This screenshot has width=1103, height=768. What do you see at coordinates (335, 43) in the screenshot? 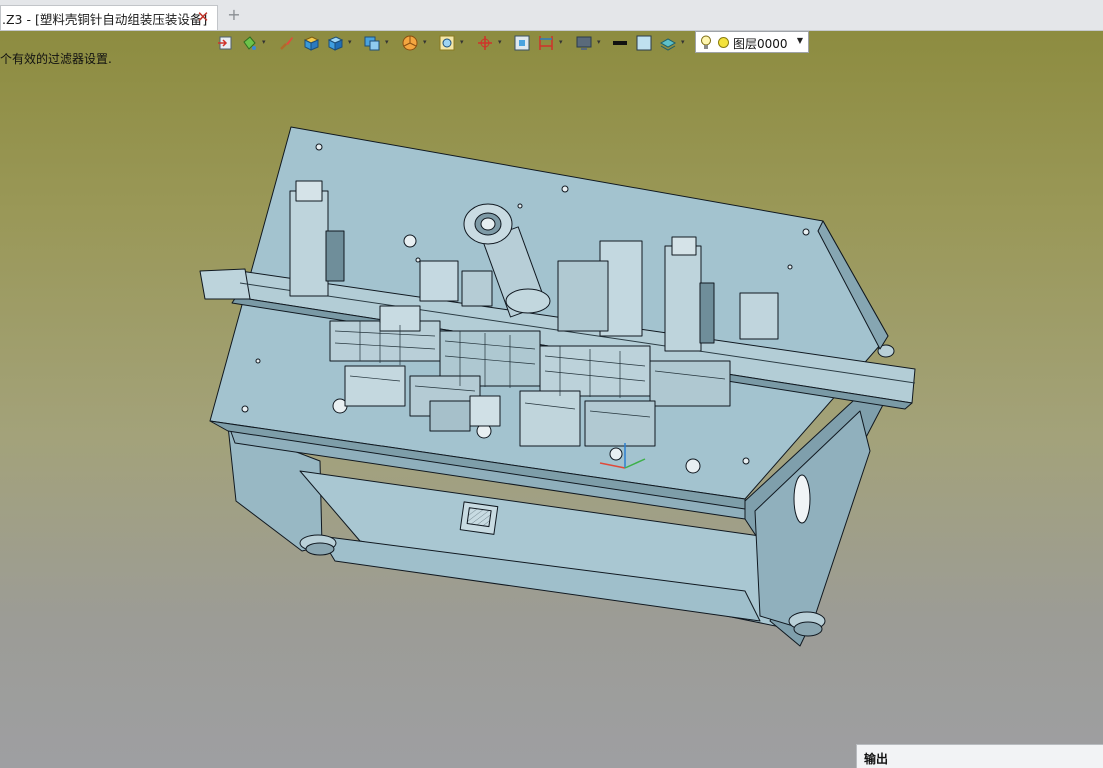
I see `cube-icon` at bounding box center [335, 43].